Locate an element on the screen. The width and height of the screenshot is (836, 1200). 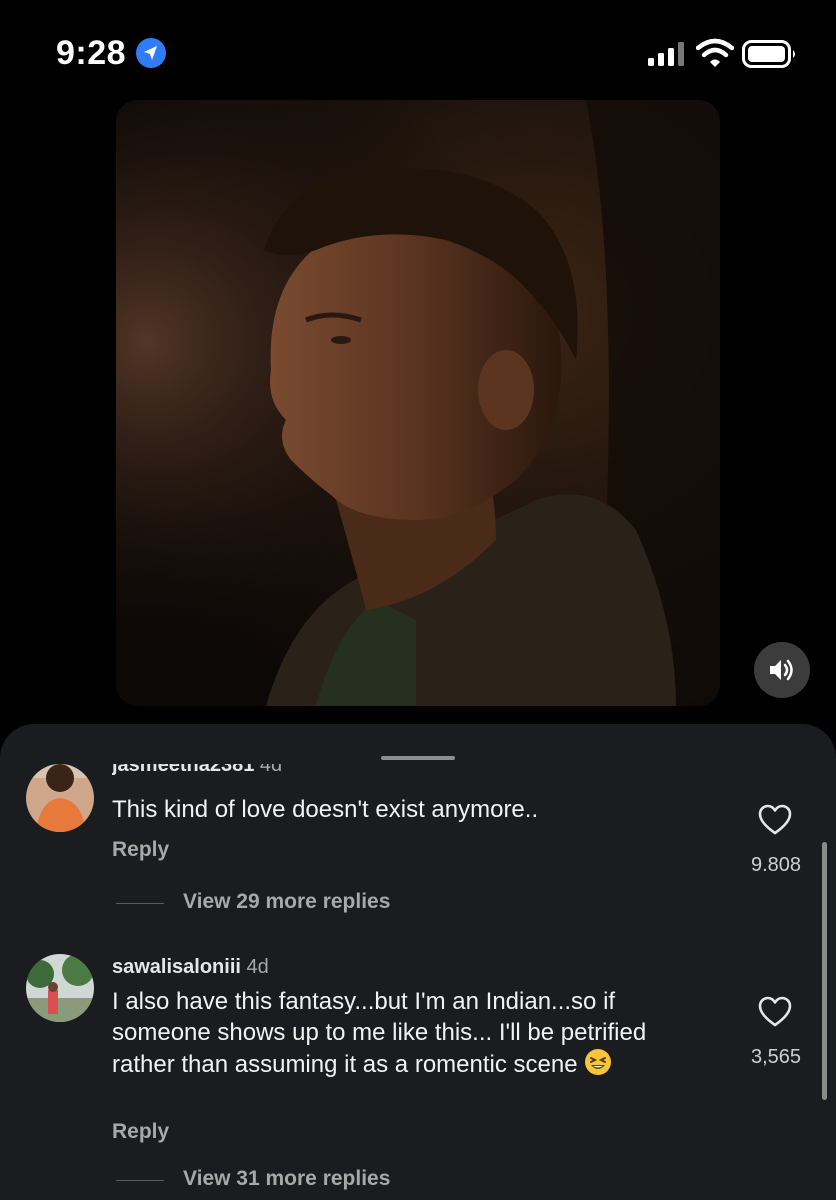
comment-username: sawalisaloniii 4d is located at coordinates (190, 967).